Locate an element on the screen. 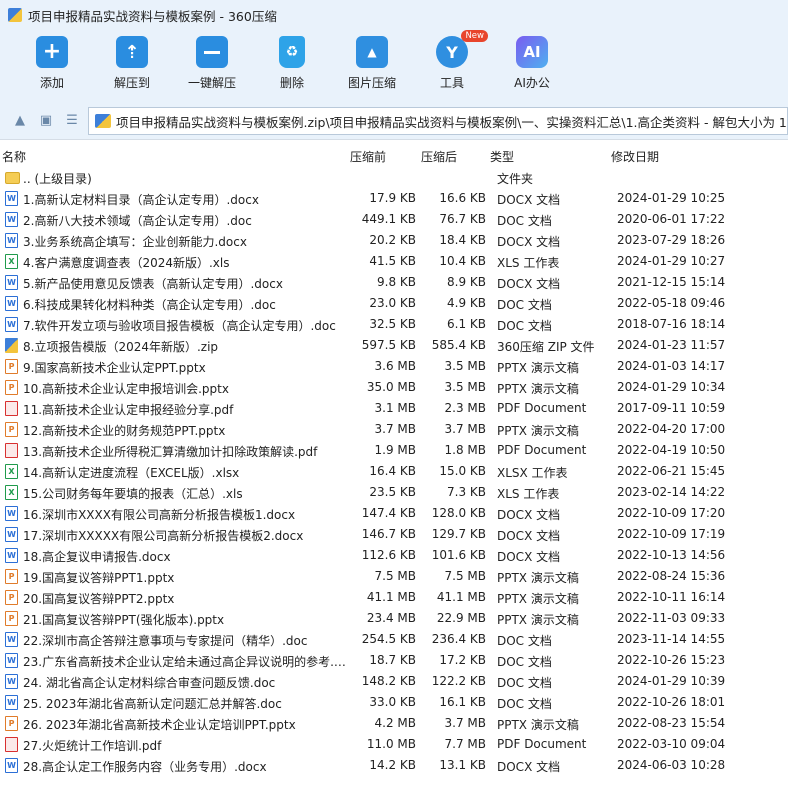 The image size is (788, 798). file-size-before: 9.8 KB is located at coordinates (396, 282).